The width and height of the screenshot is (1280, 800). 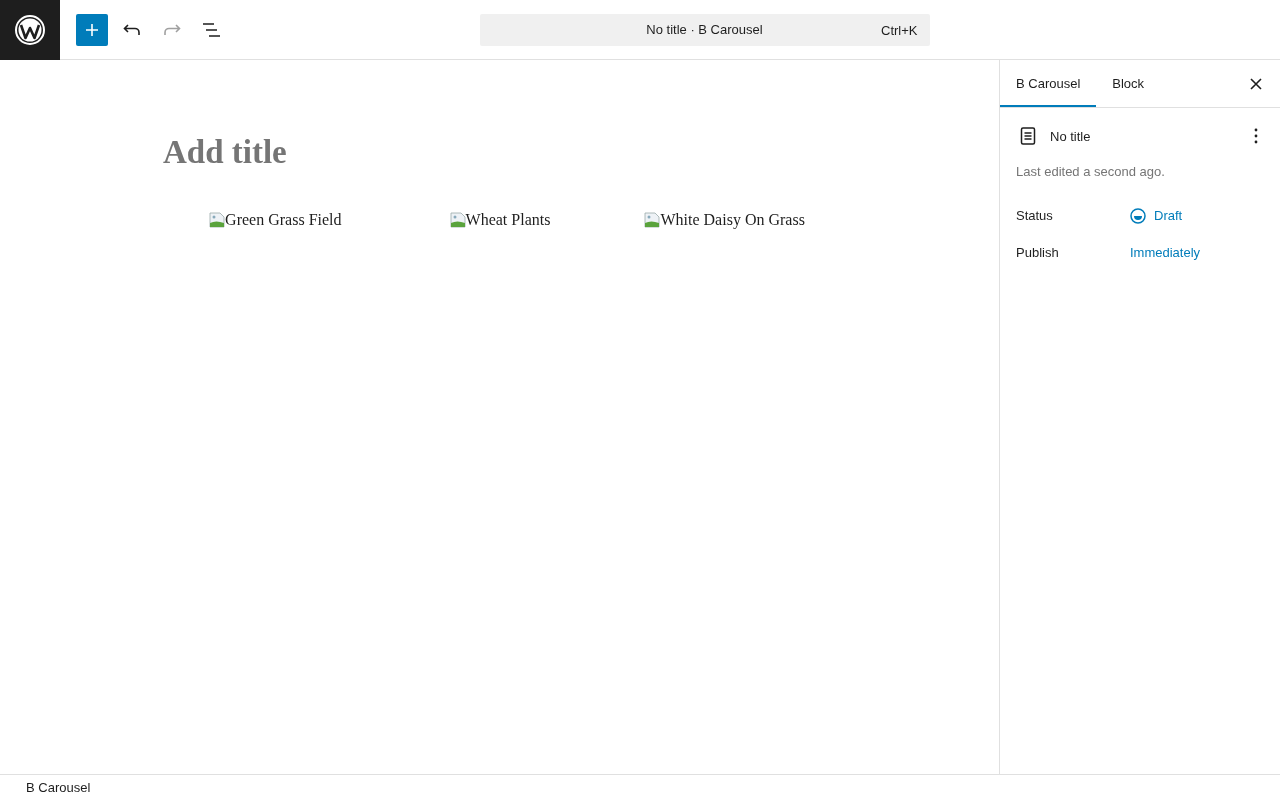 I want to click on logo-icon, so click(x=30, y=29).